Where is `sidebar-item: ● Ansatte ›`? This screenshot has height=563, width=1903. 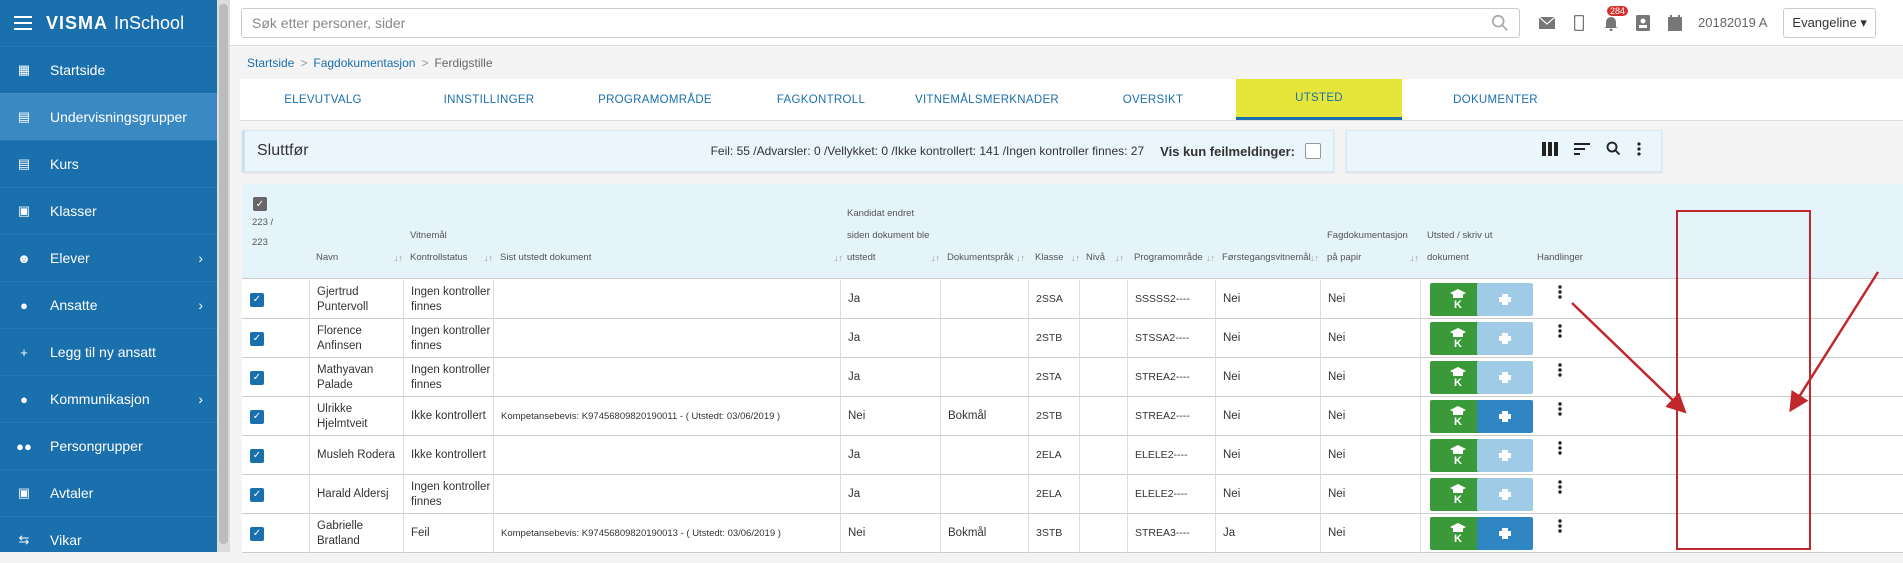
sidebar-item: ● Ansatte › is located at coordinates (108, 304).